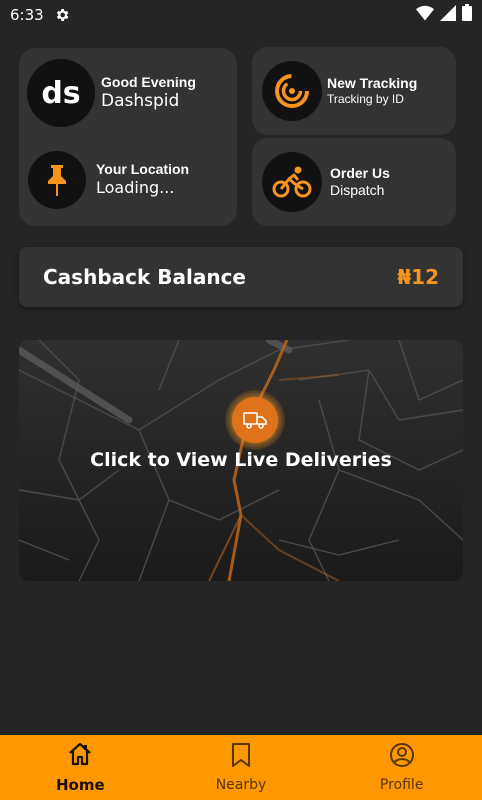  What do you see at coordinates (241, 785) in the screenshot?
I see `nav-nearby-label: Nearby` at bounding box center [241, 785].